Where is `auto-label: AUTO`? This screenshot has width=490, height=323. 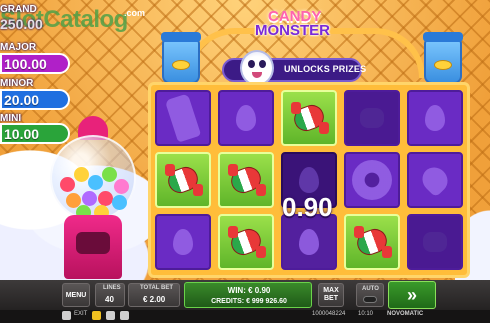
auto-label: AUTO is located at coordinates (370, 289).